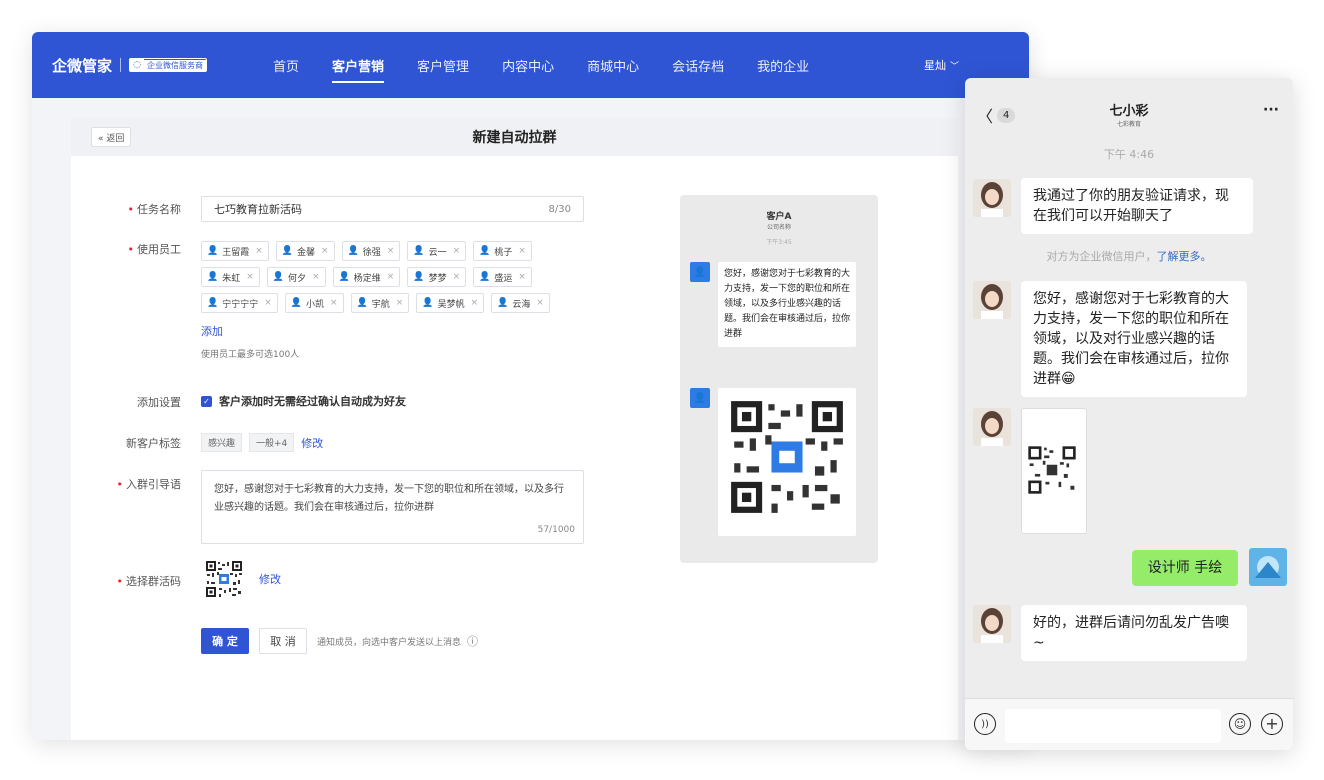 Image resolution: width=1324 pixels, height=780 pixels. I want to click on logo: 企微管家 ◌ 企业微信服务商, so click(130, 65).